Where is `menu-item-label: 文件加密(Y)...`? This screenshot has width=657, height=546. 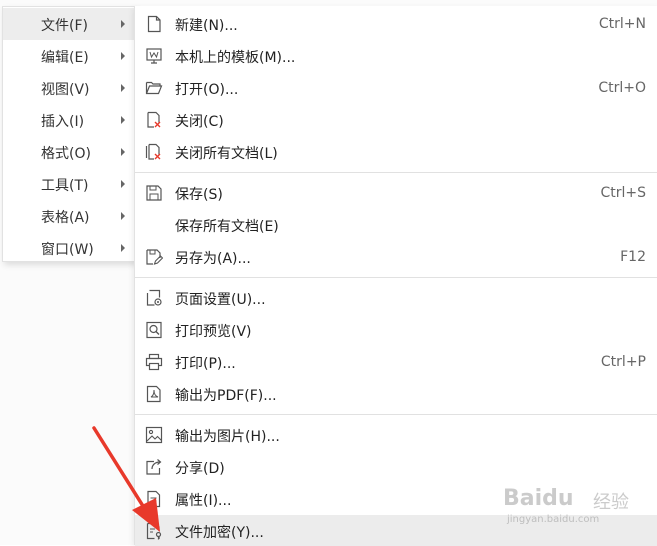 menu-item-label: 文件加密(Y)... is located at coordinates (219, 533).